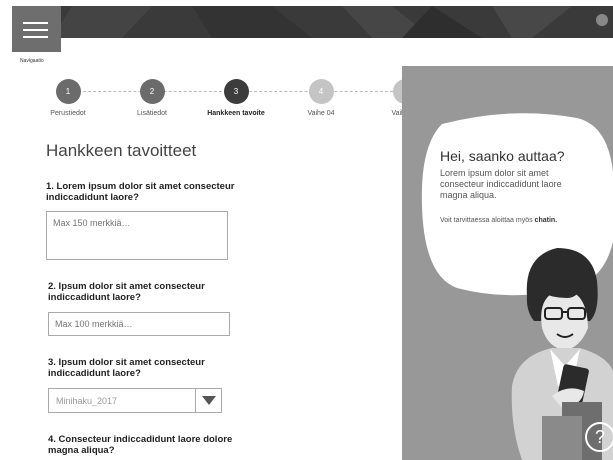 The image size is (613, 460). What do you see at coordinates (321, 91) in the screenshot?
I see `step-circle: 4` at bounding box center [321, 91].